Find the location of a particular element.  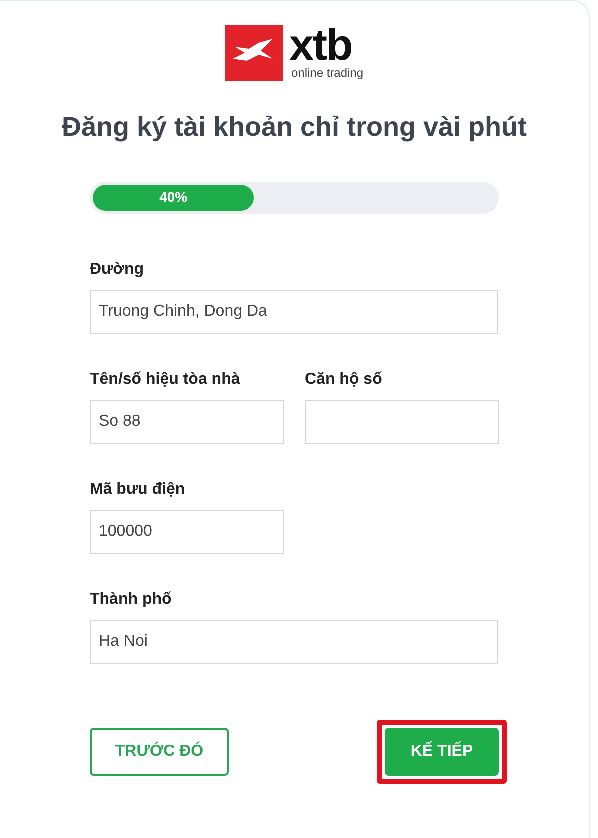

logo-tagline: online trading is located at coordinates (327, 73).